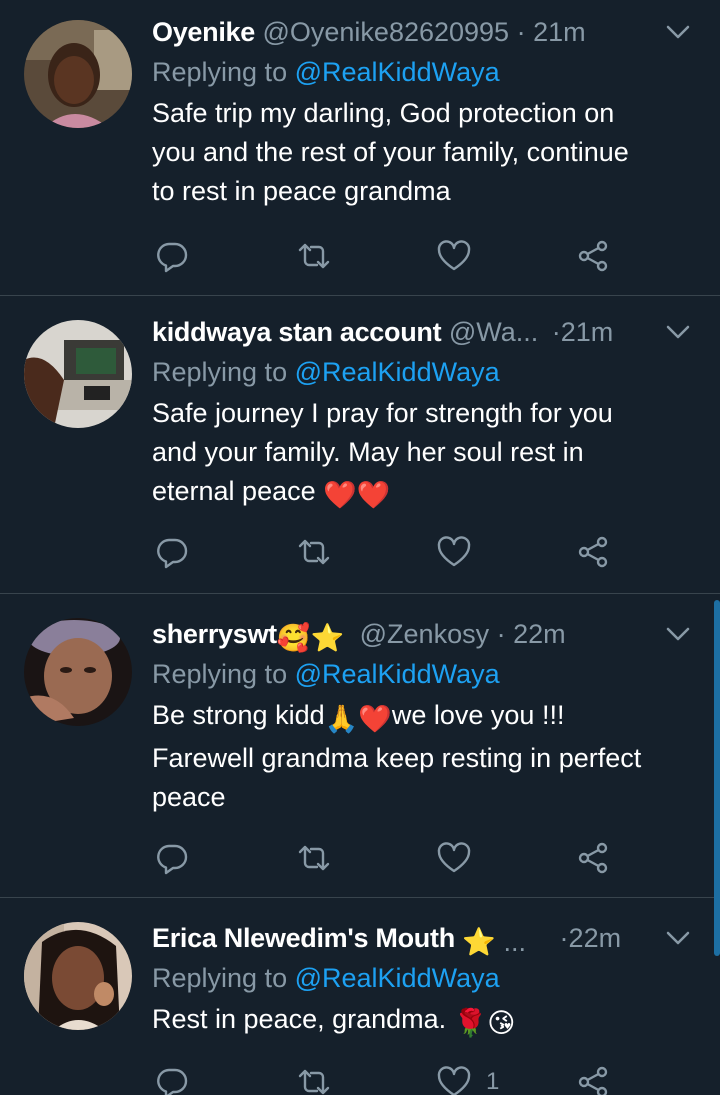  What do you see at coordinates (299, 1019) in the screenshot?
I see `tweet-text-segment: Rest in peace, grandma.` at bounding box center [299, 1019].